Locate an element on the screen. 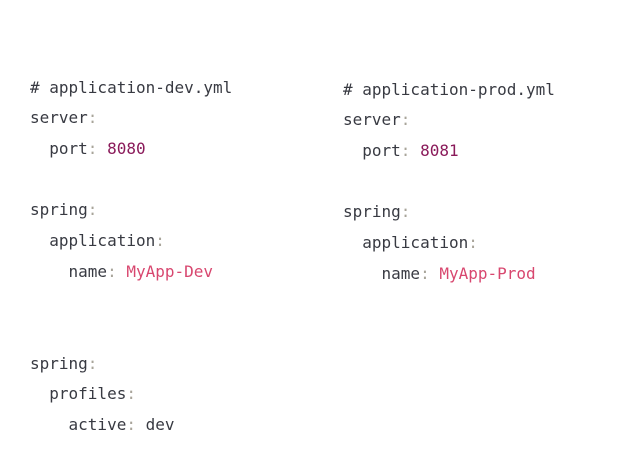 Image resolution: width=633 pixels, height=471 pixels. main-active-value: dev is located at coordinates (160, 425).